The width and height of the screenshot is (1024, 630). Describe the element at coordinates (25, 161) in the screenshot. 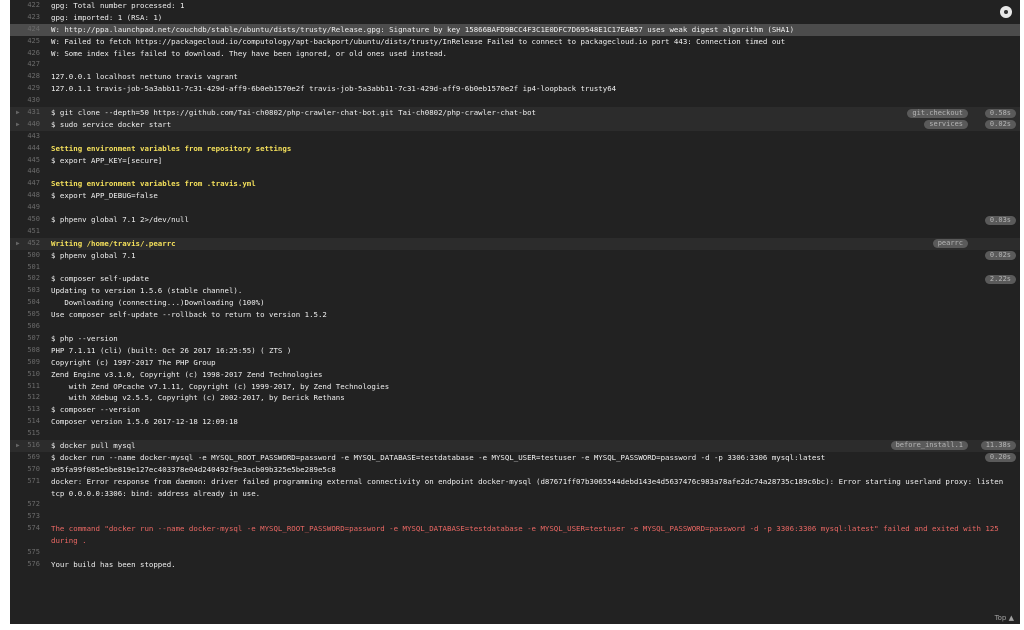

I see `line-number: 445` at that location.